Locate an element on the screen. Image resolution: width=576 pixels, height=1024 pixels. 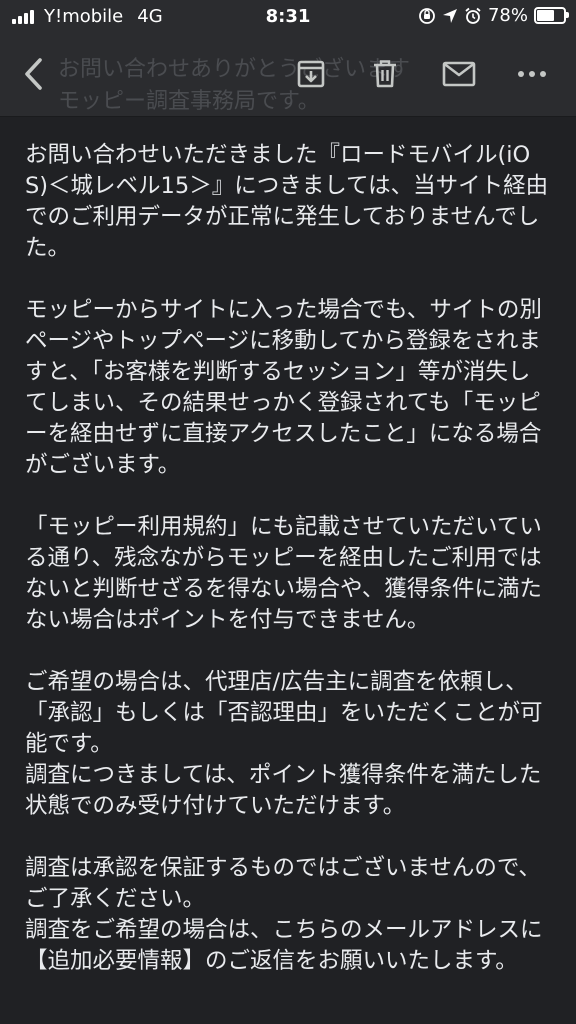
battery-percent: 78% is located at coordinates (507, 15).